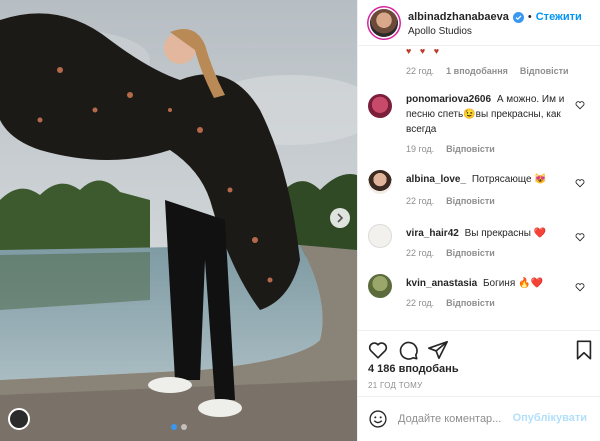 The height and width of the screenshot is (441, 600). Describe the element at coordinates (395, 385) in the screenshot. I see `post-time: 21 ГОД ТОМУ` at that location.